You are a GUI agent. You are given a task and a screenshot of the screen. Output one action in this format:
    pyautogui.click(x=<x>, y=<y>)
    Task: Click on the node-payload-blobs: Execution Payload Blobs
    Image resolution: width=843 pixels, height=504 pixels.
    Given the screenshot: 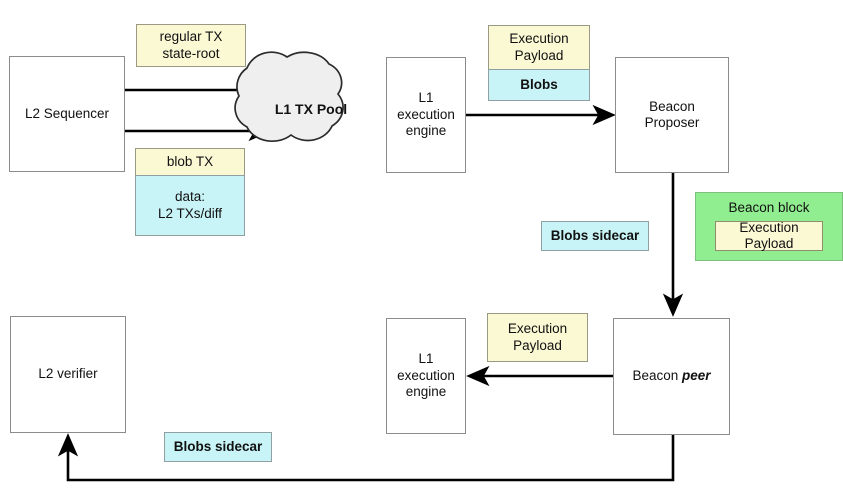 What is the action you would take?
    pyautogui.click(x=539, y=63)
    